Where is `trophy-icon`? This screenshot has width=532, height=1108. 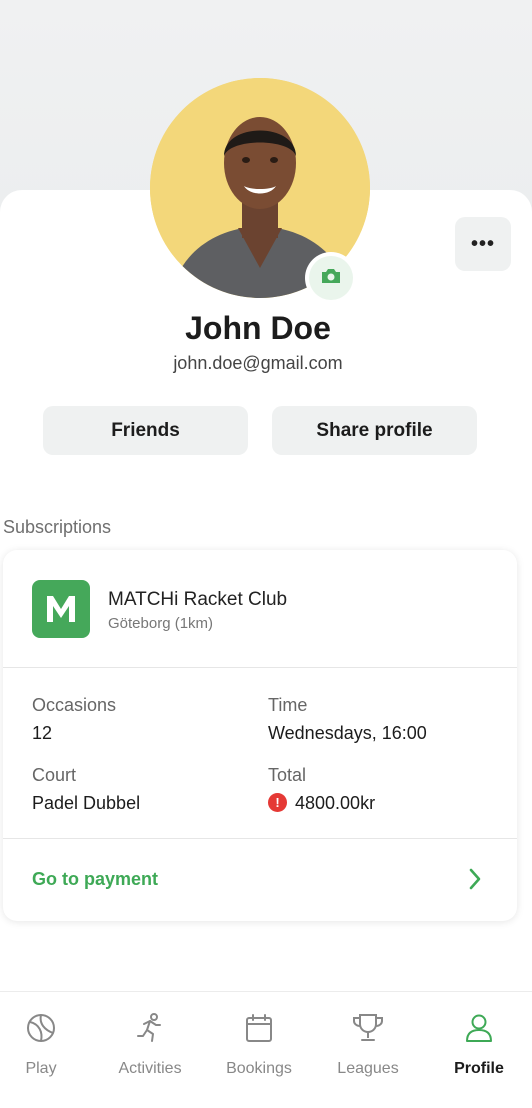 trophy-icon is located at coordinates (368, 1028).